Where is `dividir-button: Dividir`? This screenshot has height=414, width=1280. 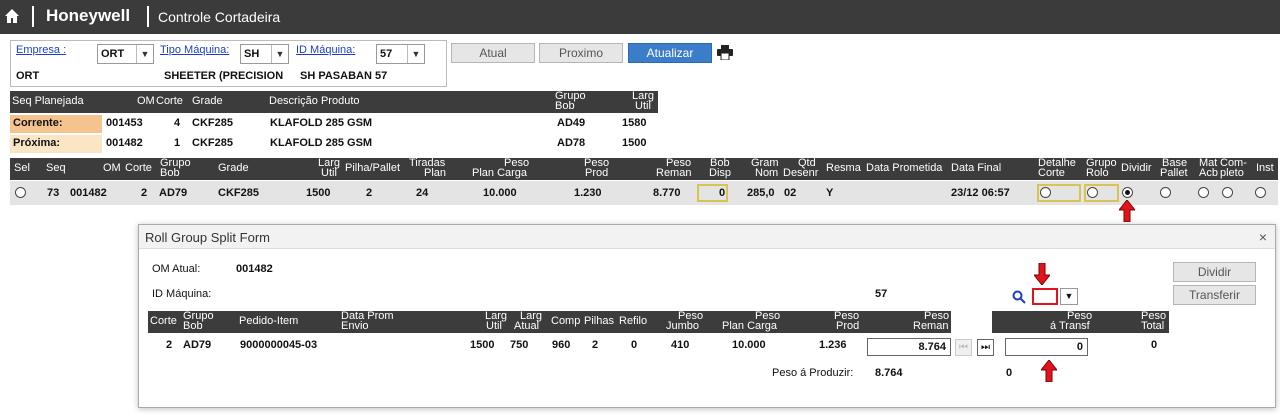 dividir-button: Dividir is located at coordinates (1214, 272).